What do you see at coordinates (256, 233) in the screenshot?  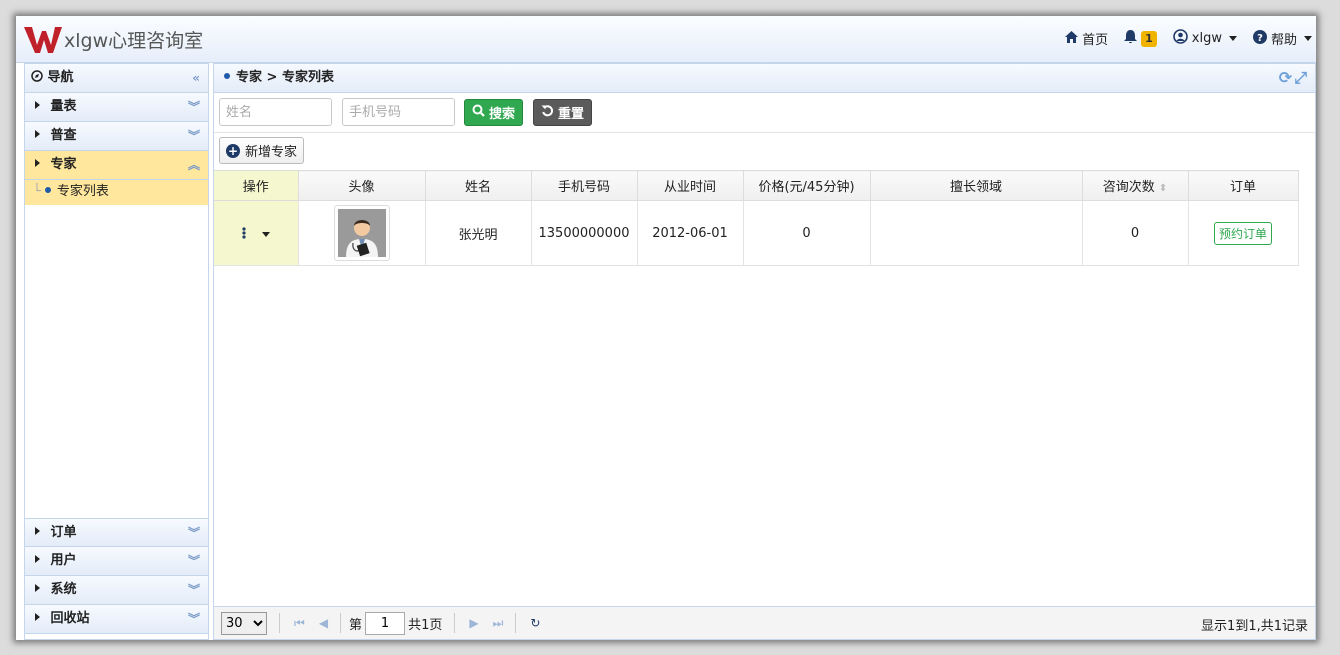 I see `row-actions` at bounding box center [256, 233].